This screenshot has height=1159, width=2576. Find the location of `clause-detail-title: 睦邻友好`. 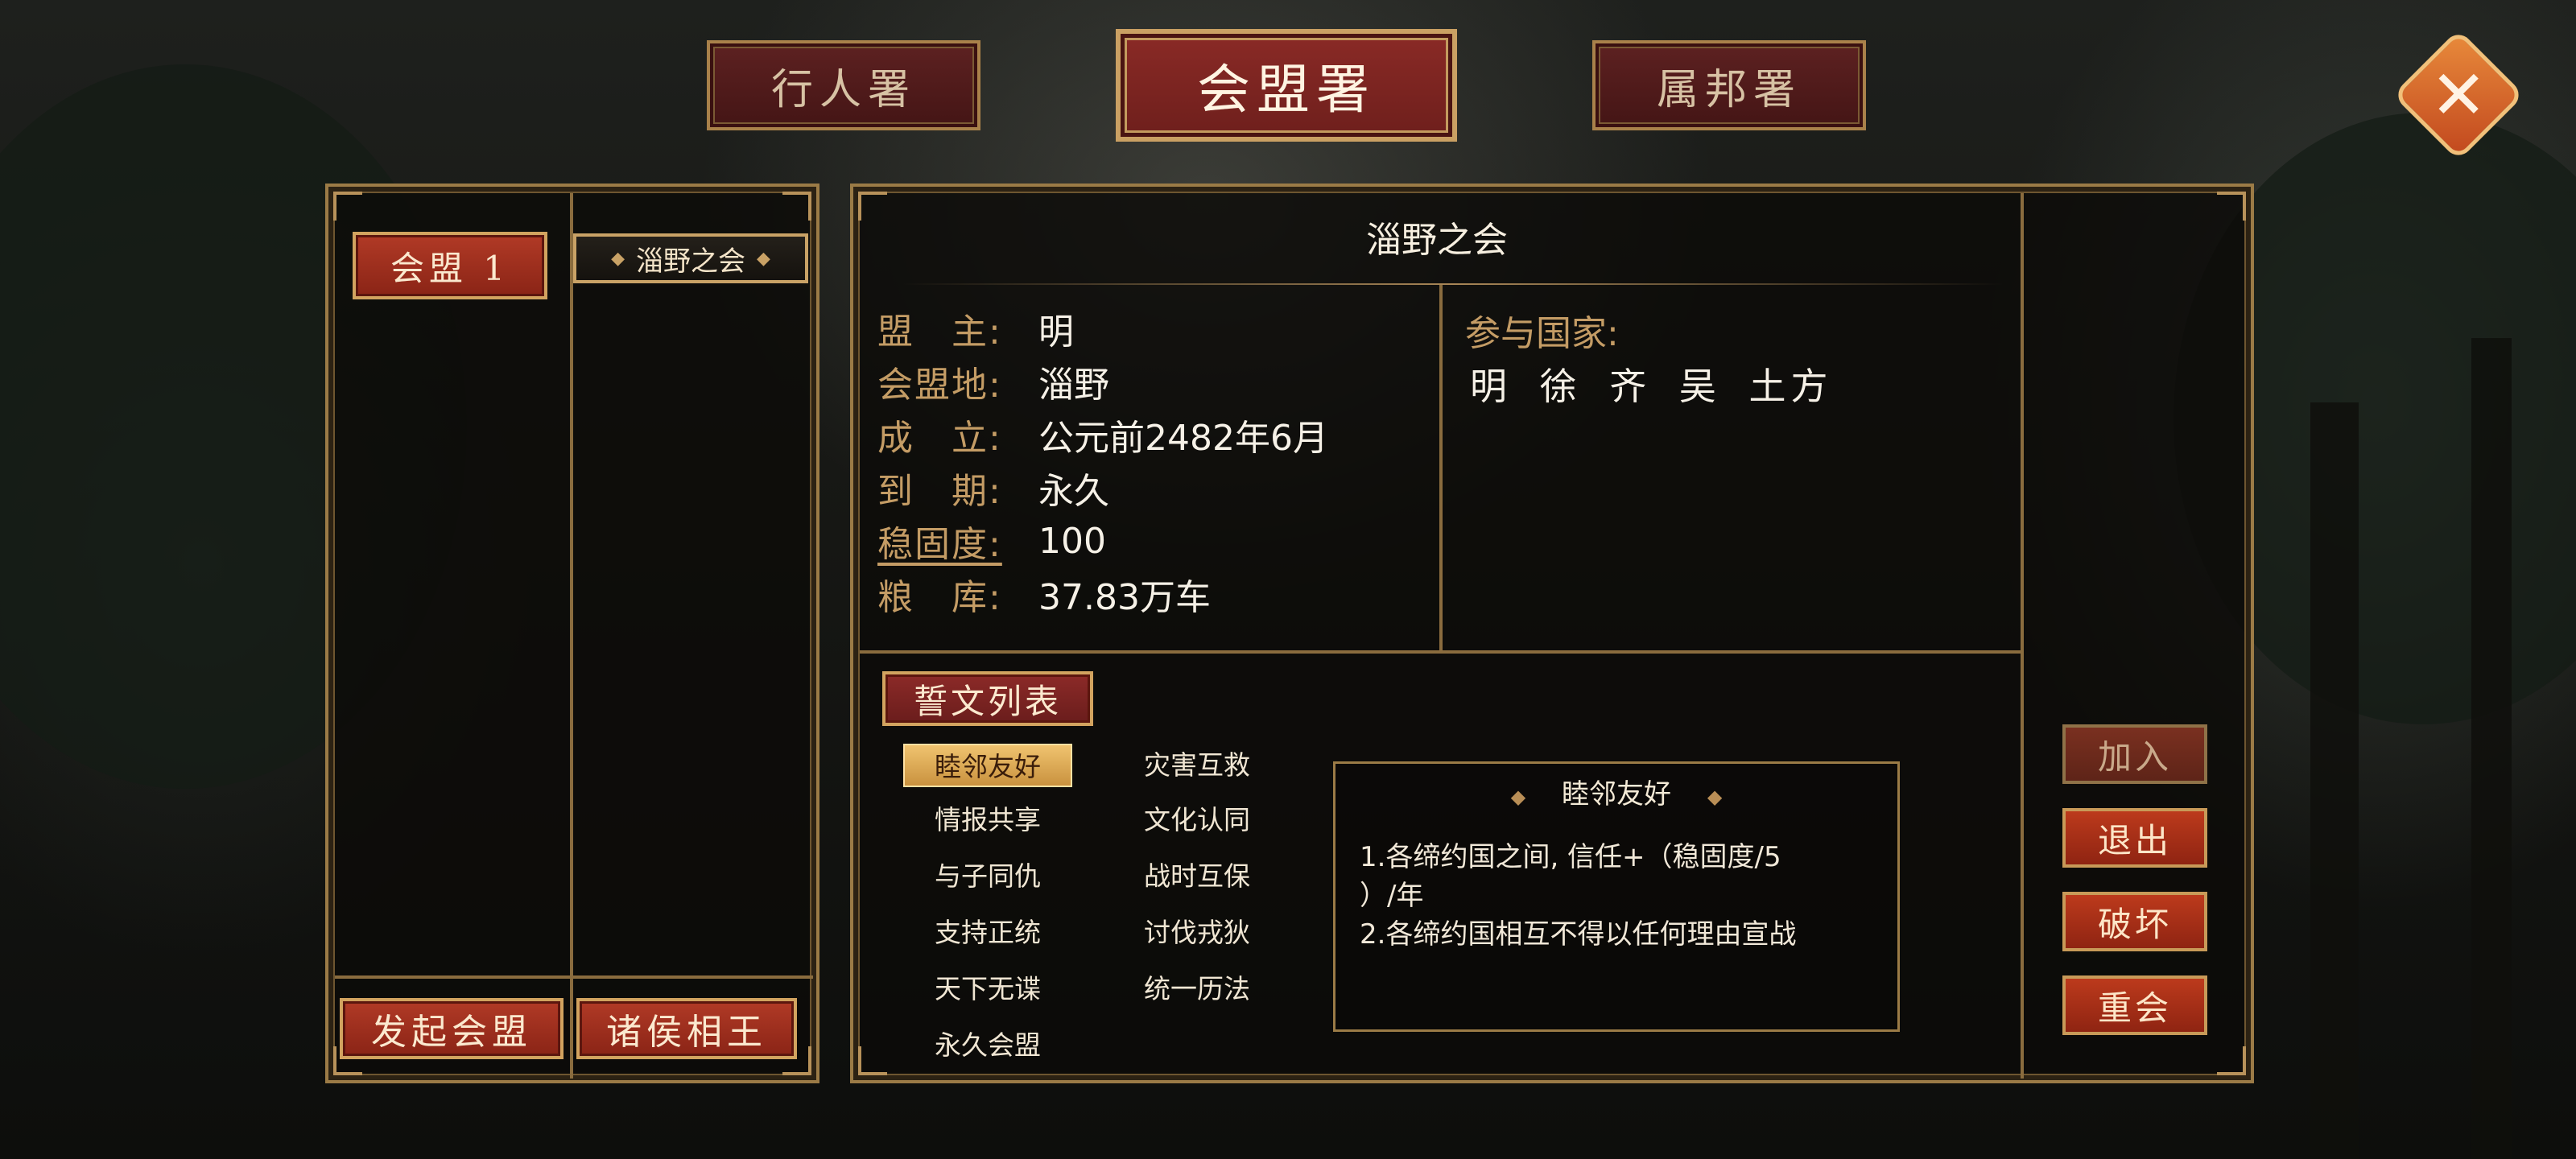

clause-detail-title: 睦邻友好 is located at coordinates (1616, 794).